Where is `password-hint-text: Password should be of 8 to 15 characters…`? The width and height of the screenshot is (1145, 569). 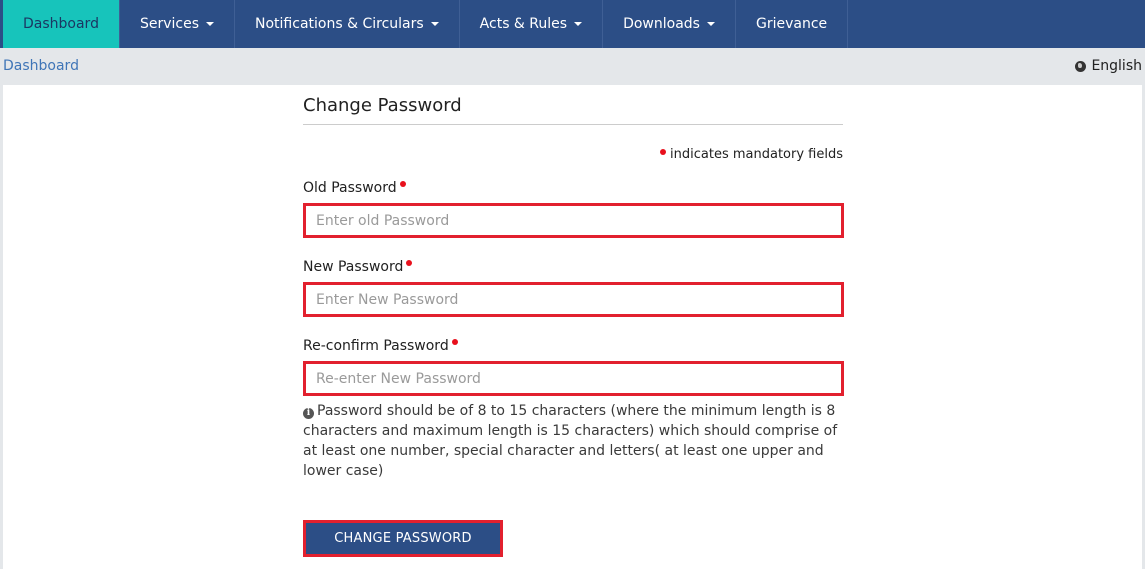 password-hint-text: Password should be of 8 to 15 characters… is located at coordinates (570, 441).